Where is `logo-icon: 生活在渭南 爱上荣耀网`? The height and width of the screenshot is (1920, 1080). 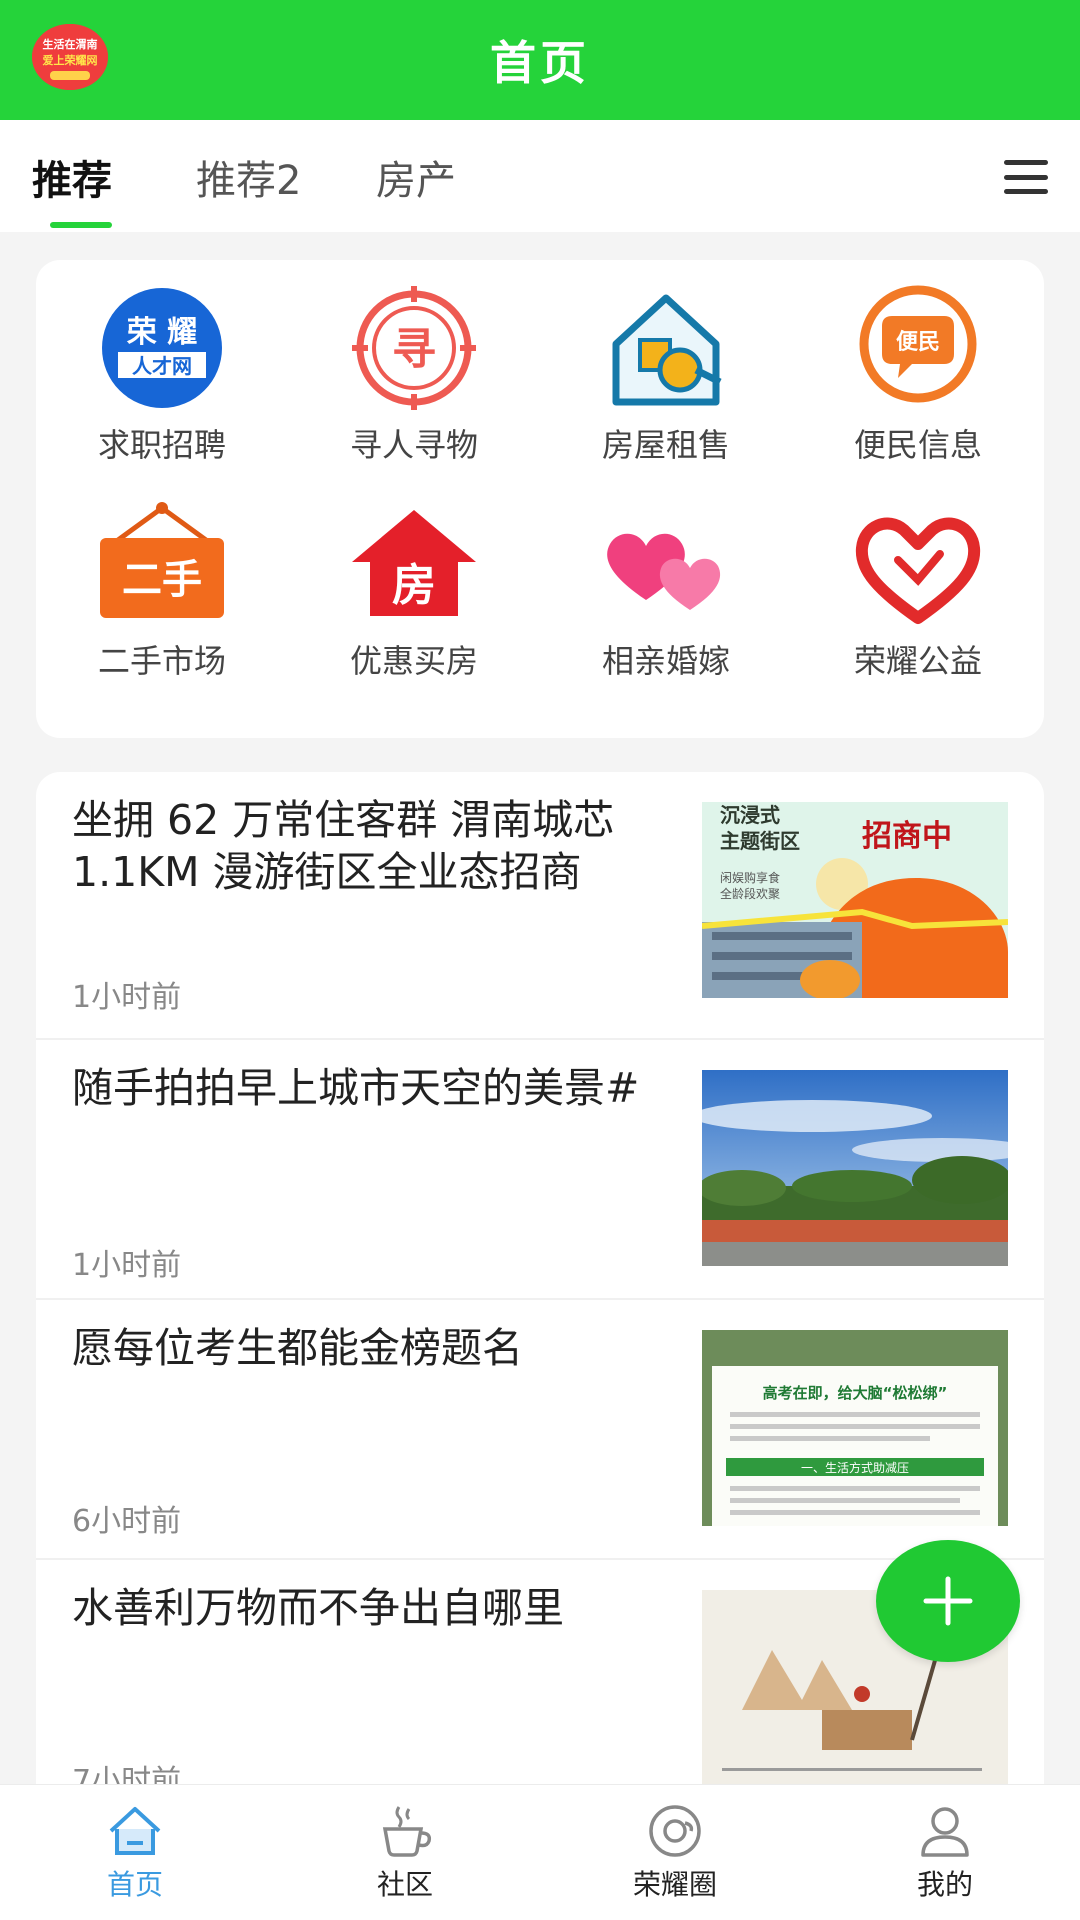 logo-icon: 生活在渭南 爱上荣耀网 is located at coordinates (70, 57).